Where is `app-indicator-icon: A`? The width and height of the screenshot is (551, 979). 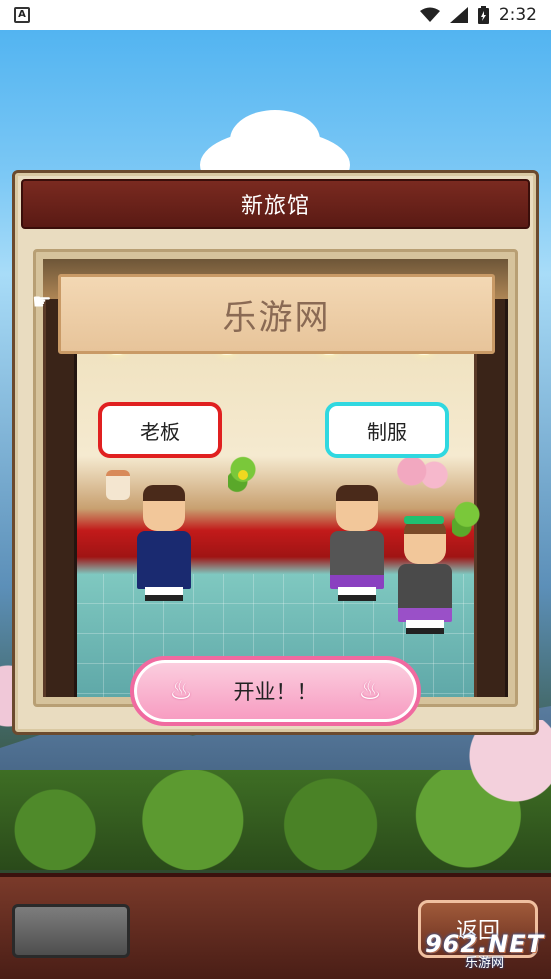
app-indicator-icon: A is located at coordinates (22, 15).